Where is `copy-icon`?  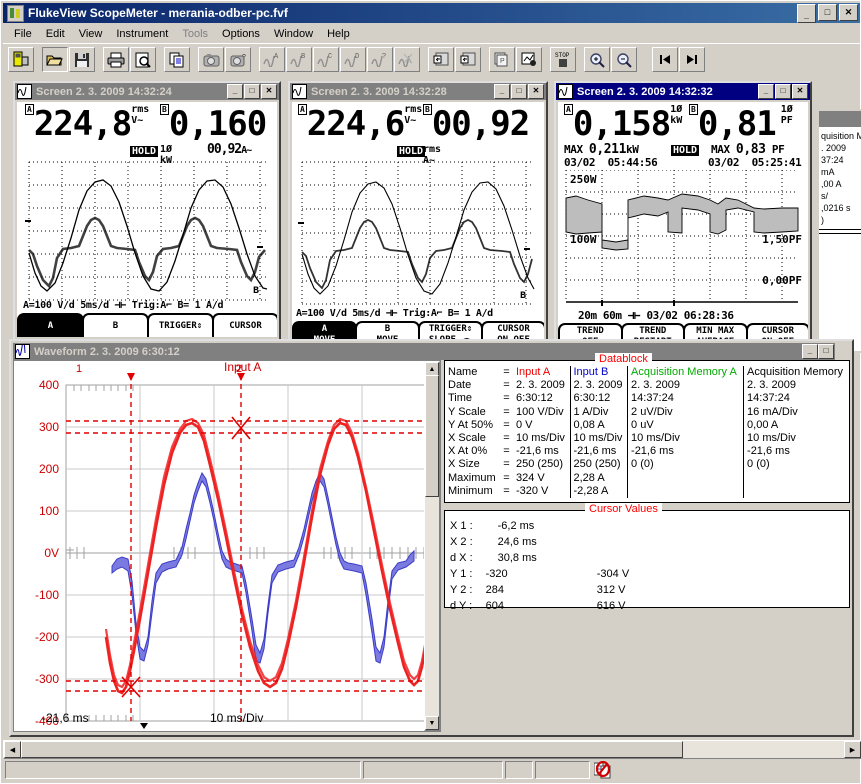 copy-icon is located at coordinates (177, 59).